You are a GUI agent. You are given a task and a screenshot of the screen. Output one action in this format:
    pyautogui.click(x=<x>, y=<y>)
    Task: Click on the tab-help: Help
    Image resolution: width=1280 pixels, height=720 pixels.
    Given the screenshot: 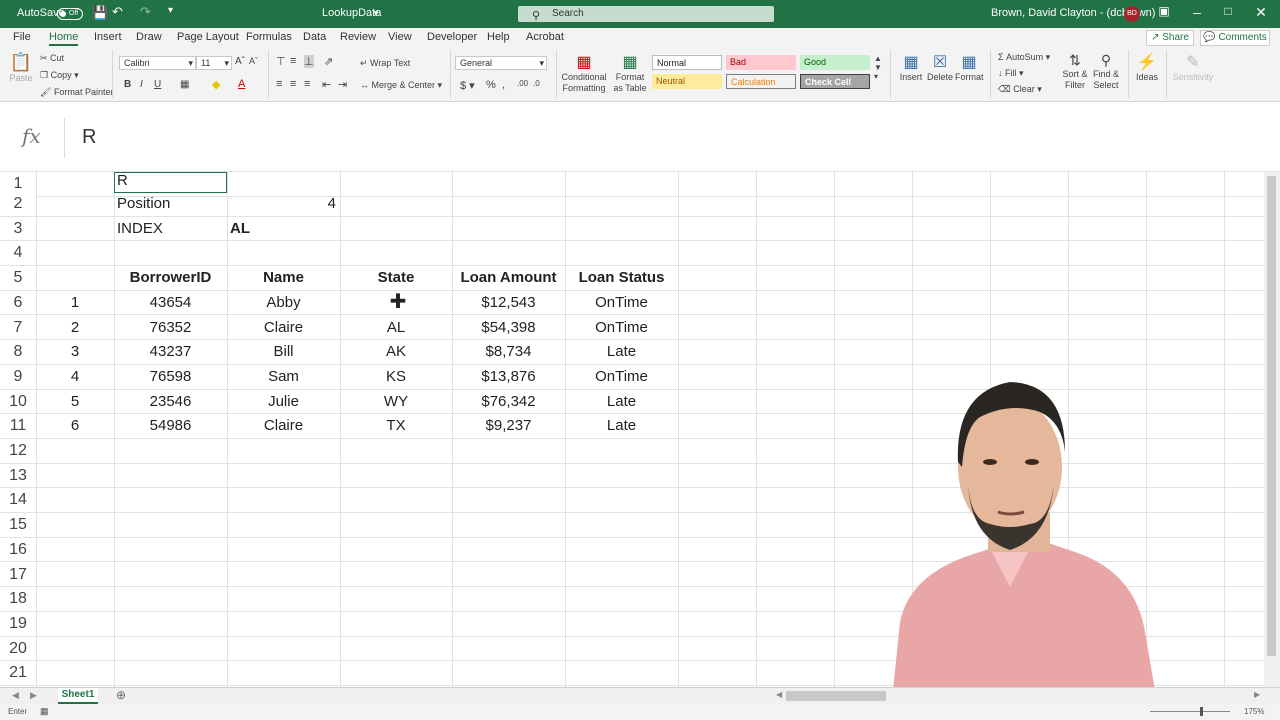 What is the action you would take?
    pyautogui.click(x=498, y=37)
    